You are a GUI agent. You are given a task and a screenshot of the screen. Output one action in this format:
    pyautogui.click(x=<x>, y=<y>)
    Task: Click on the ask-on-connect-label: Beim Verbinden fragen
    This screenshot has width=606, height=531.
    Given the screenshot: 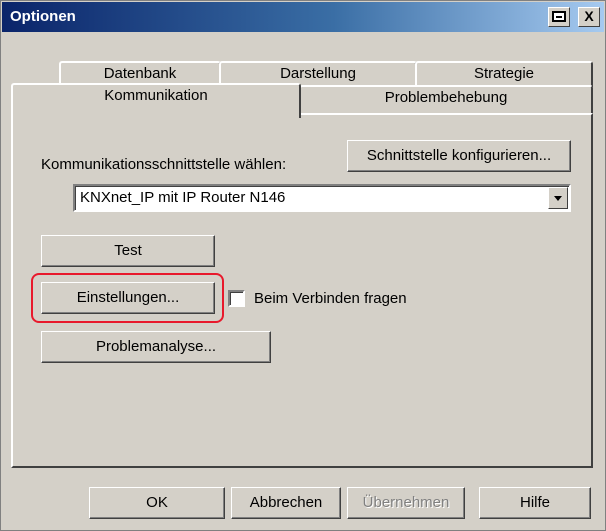 What is the action you would take?
    pyautogui.click(x=330, y=298)
    